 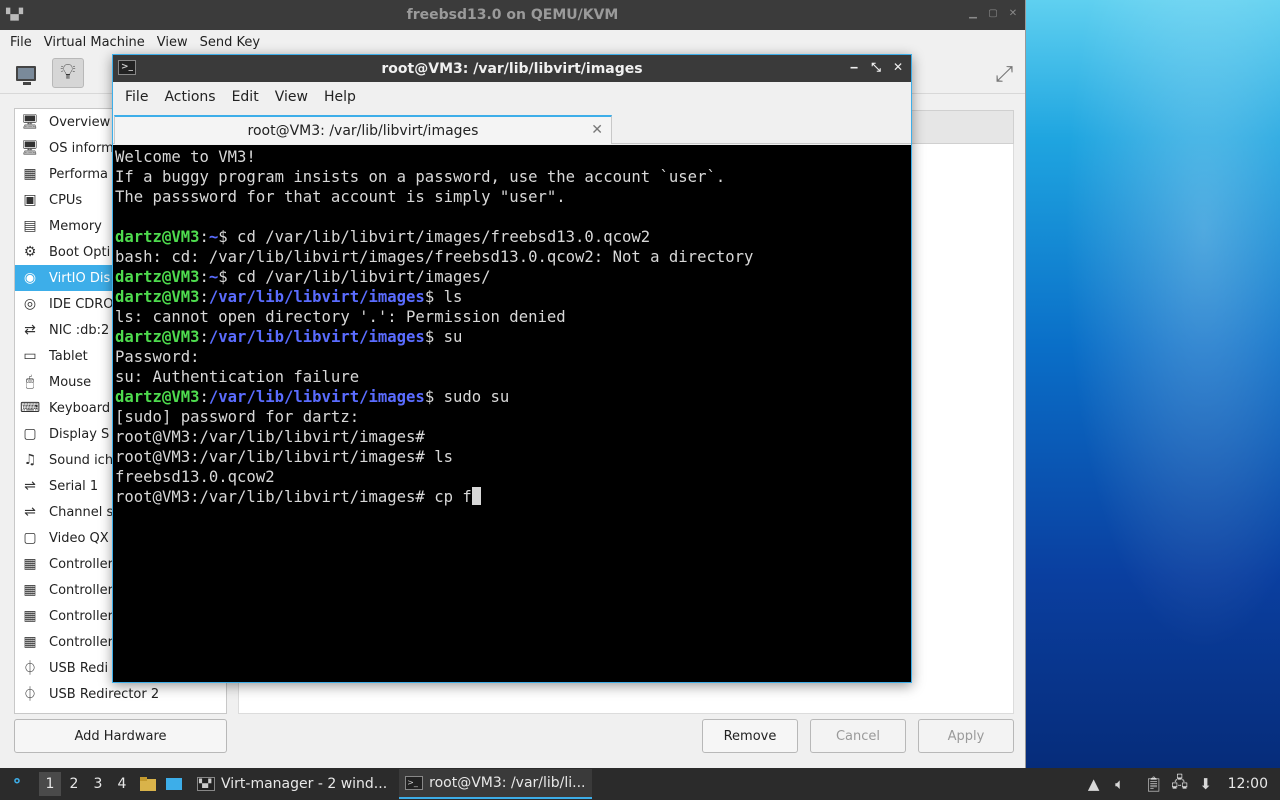 I want to click on update-icon: ⬇, so click(x=1206, y=784).